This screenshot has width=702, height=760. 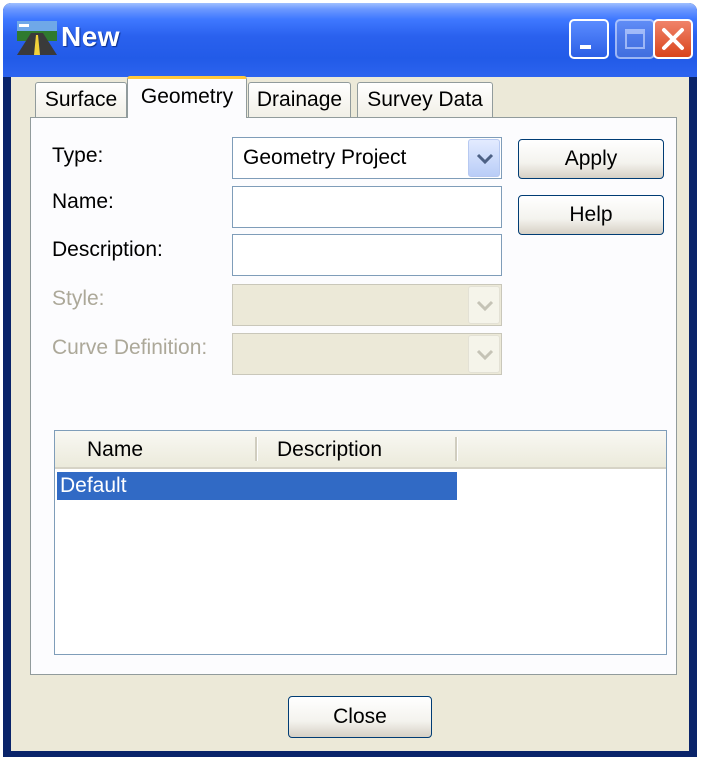 I want to click on curve-definition-label: Curve Definition:, so click(x=130, y=347).